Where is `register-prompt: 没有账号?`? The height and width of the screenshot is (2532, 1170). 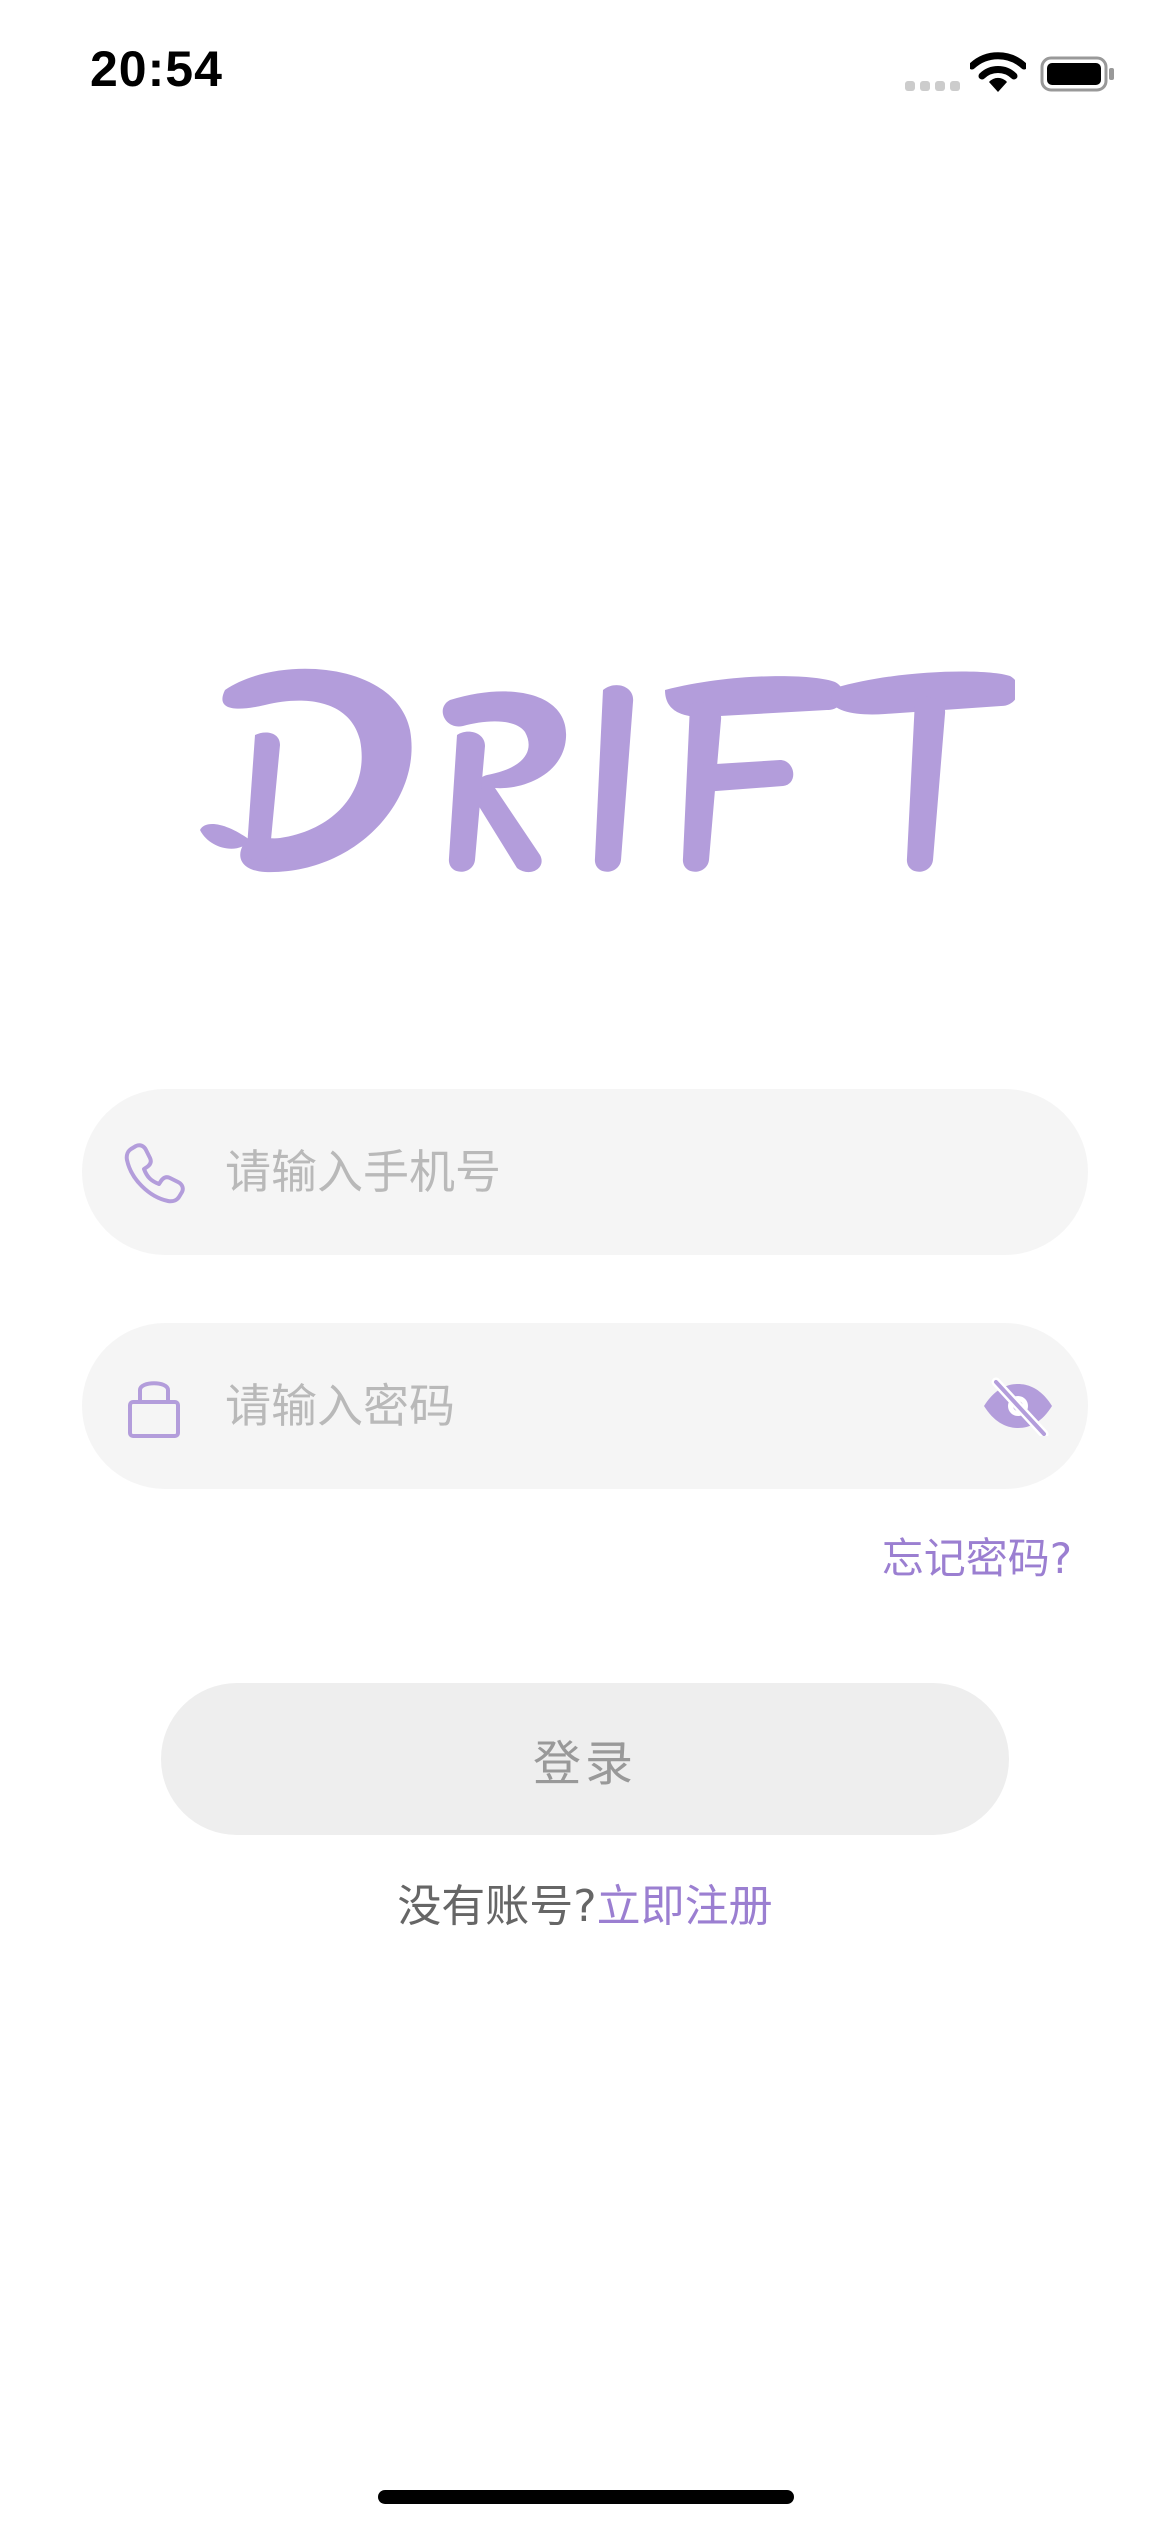
register-prompt: 没有账号? is located at coordinates (497, 1906).